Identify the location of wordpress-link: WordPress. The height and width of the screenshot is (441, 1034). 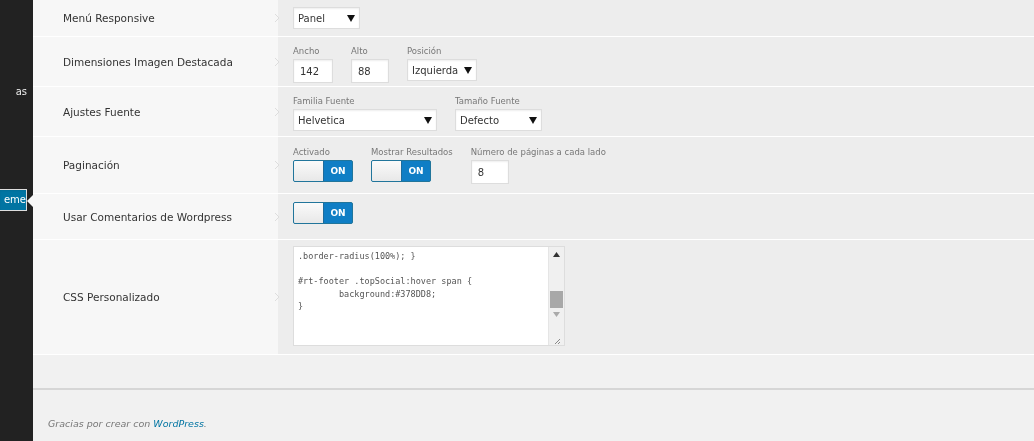
(178, 423).